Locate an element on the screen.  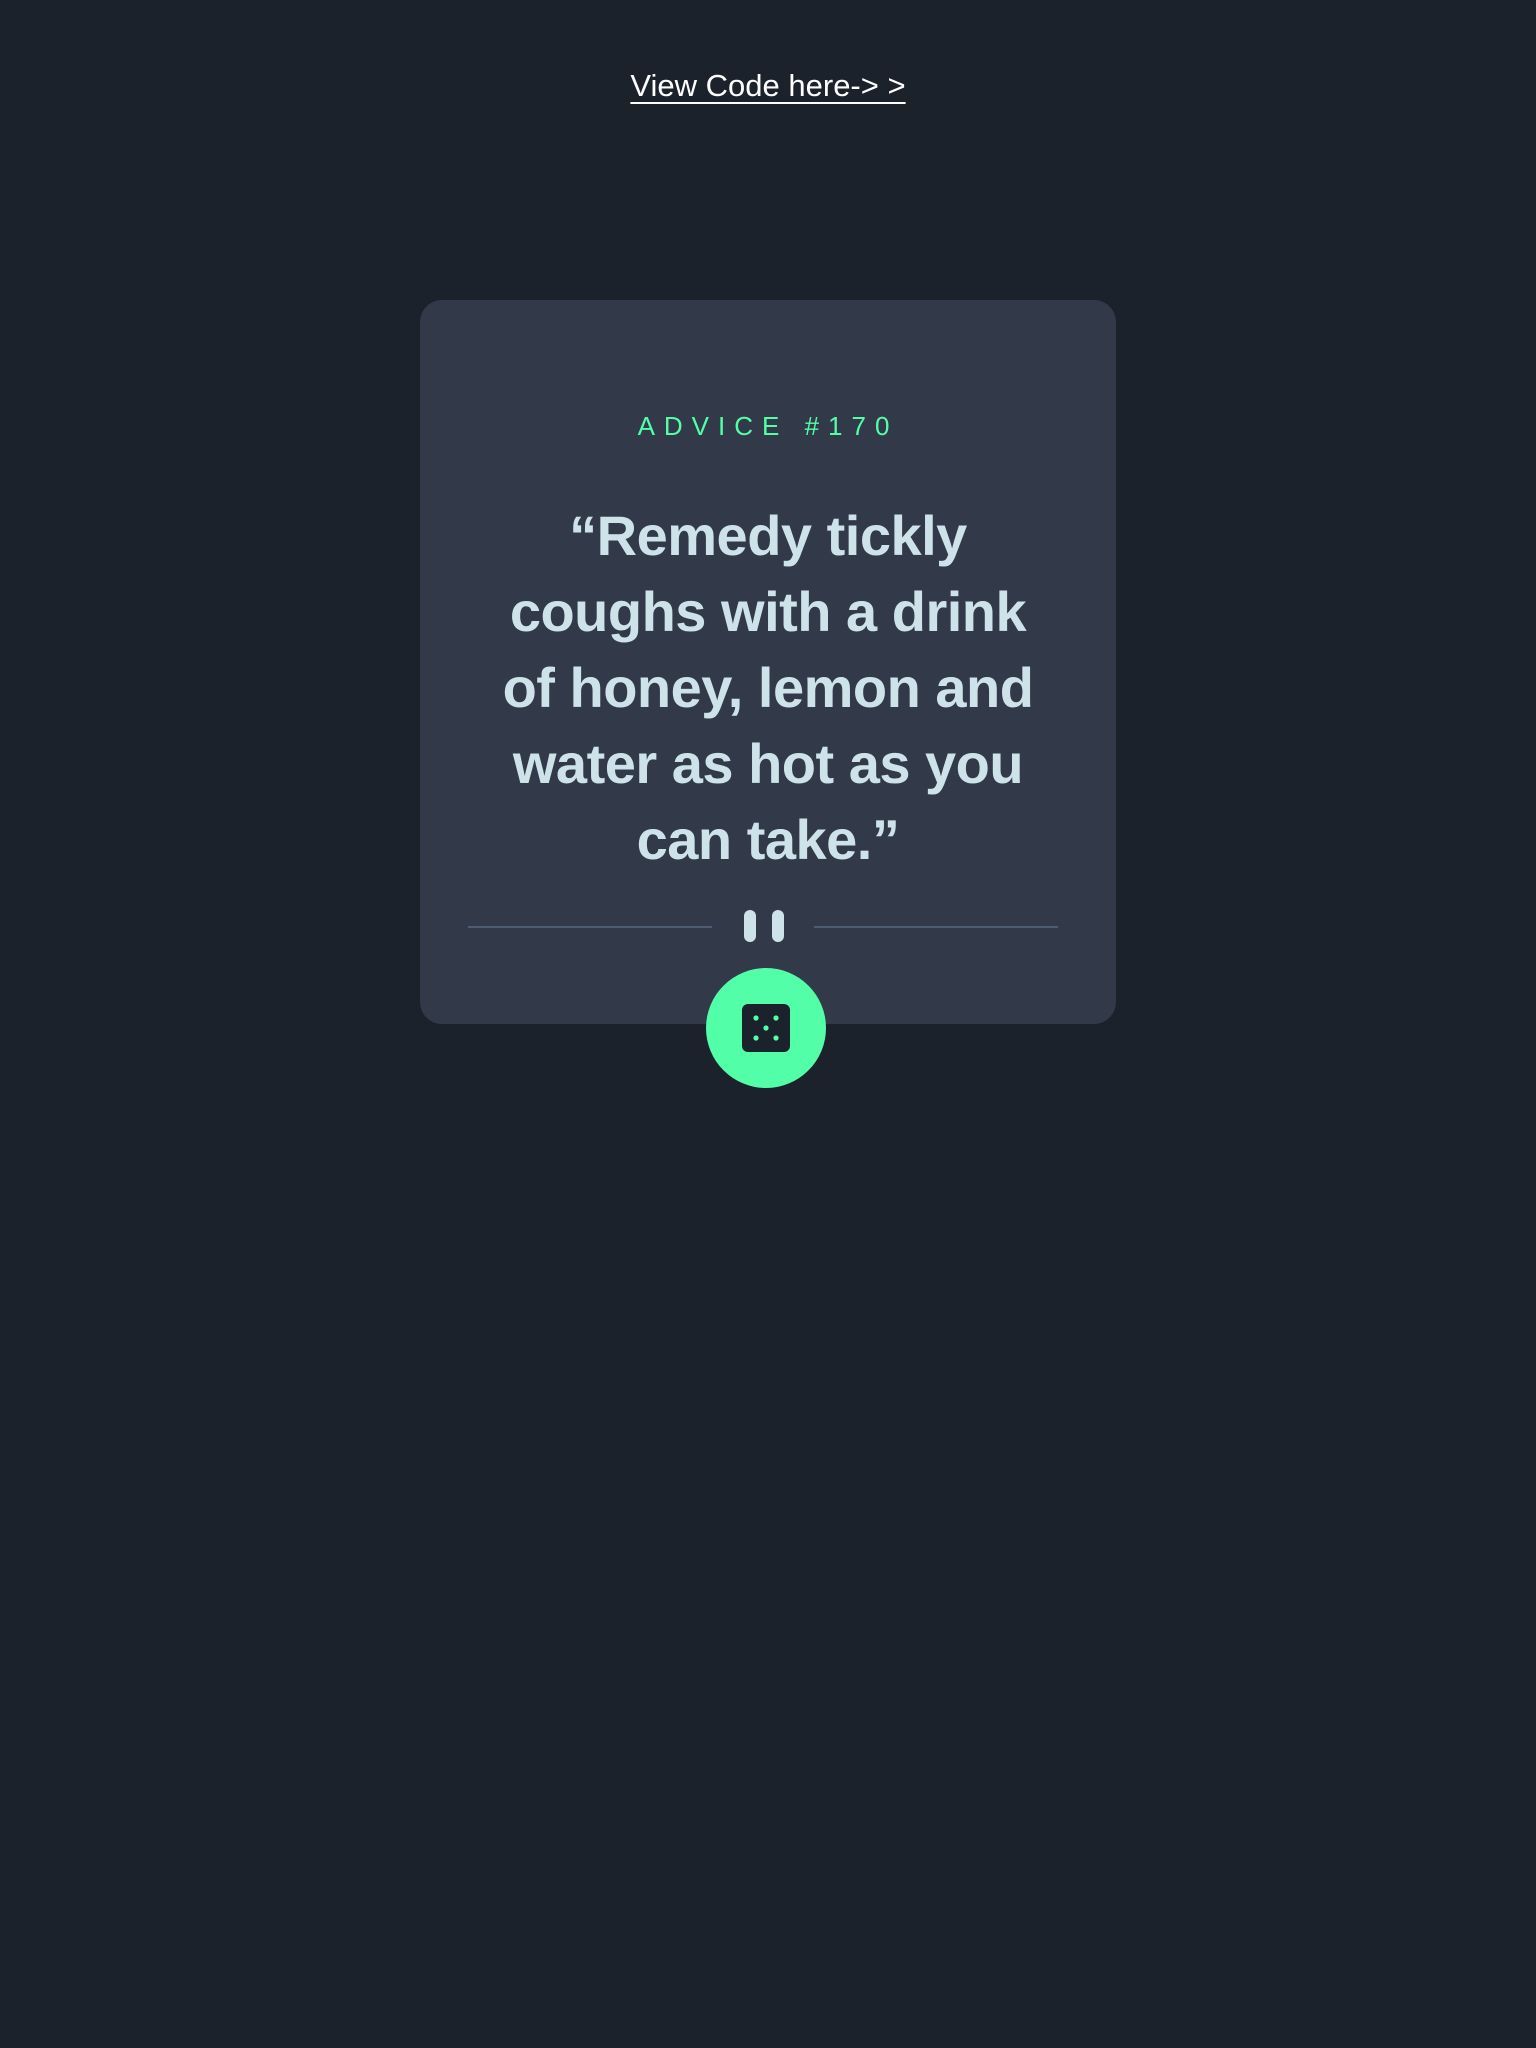
dice-icon is located at coordinates (766, 1028).